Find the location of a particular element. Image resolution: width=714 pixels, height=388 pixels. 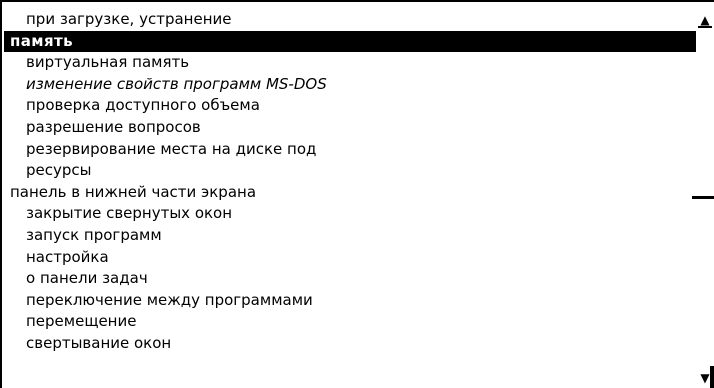

vertical-scrollbar: ▲ ▼ is located at coordinates (703, 195).